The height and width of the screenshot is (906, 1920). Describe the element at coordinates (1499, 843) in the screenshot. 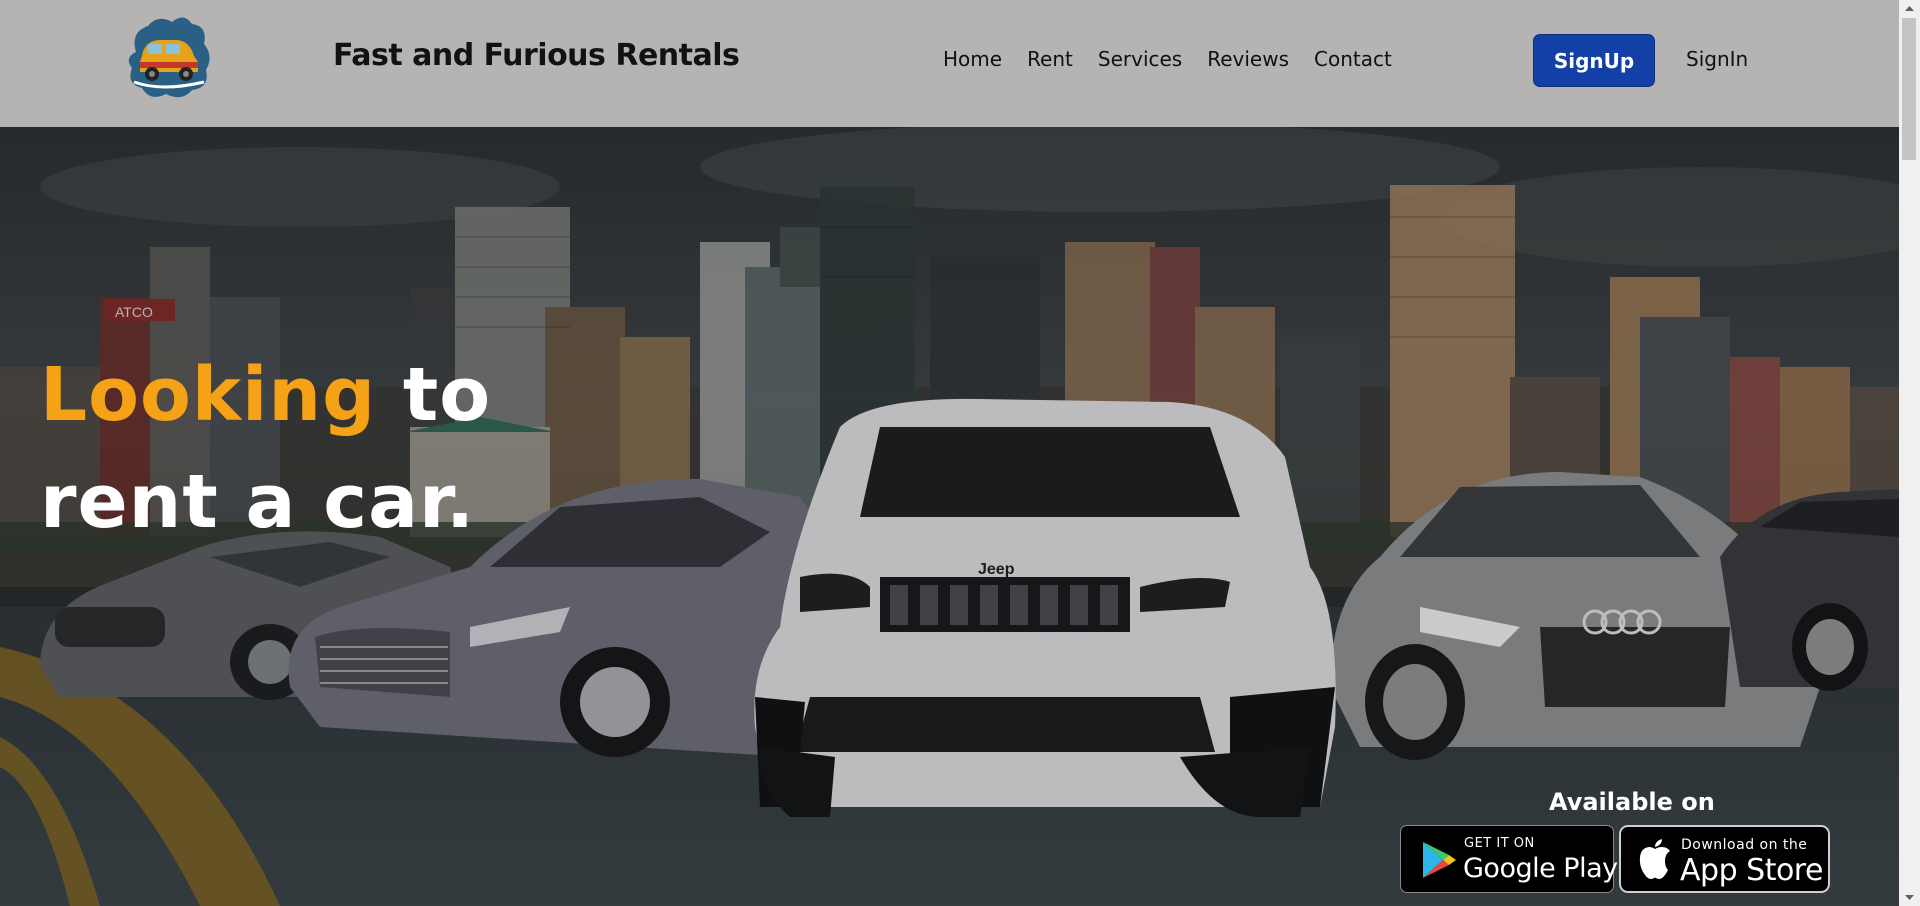

I see `google-play-small: GET IT ON` at that location.